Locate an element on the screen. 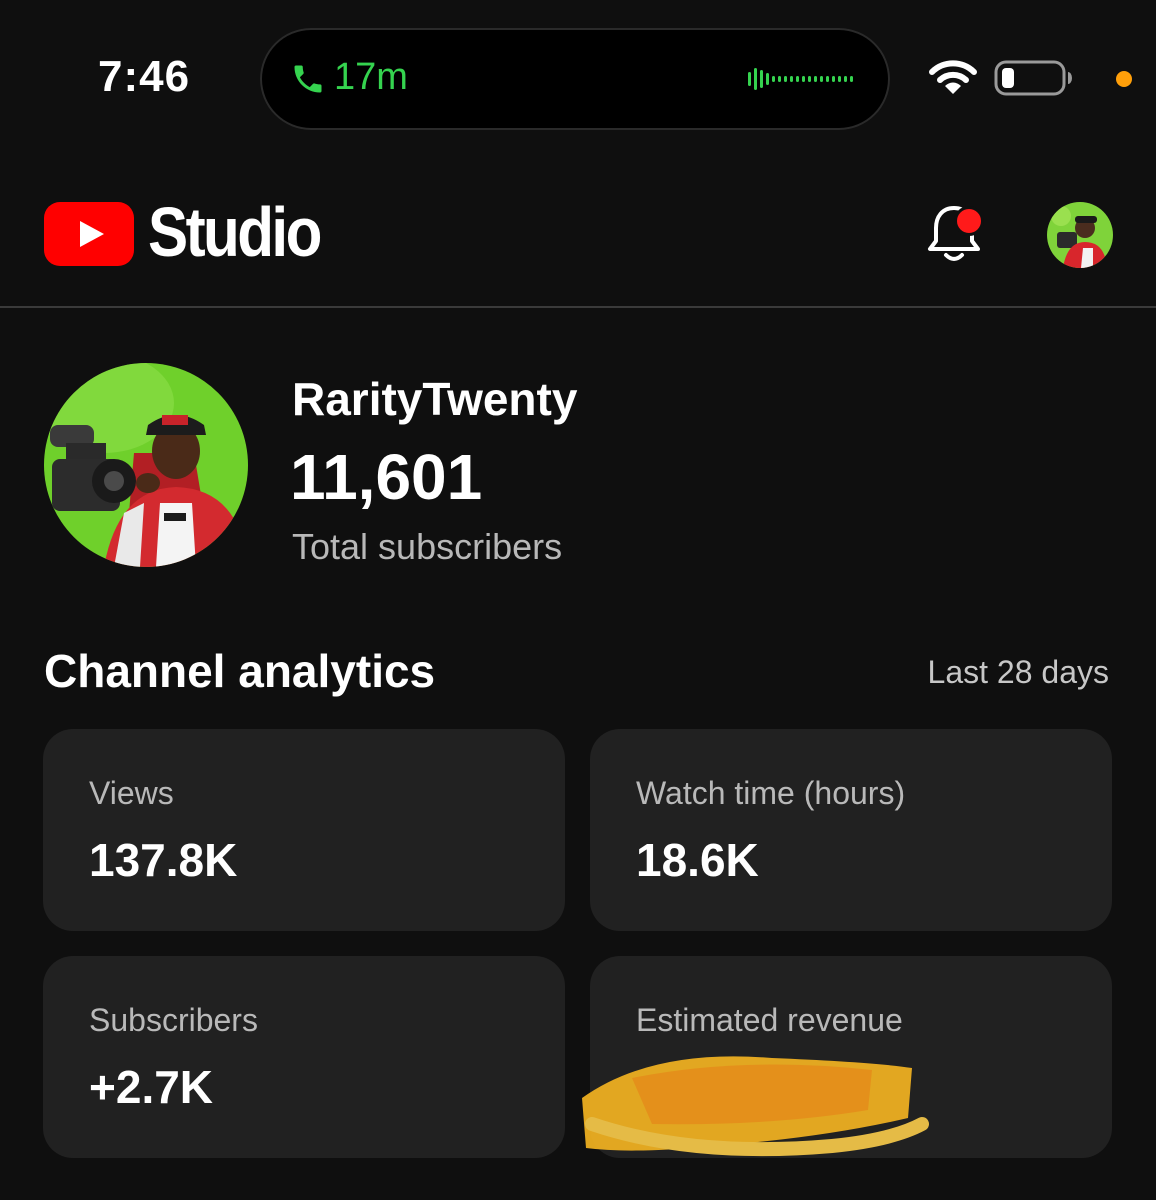 This screenshot has width=1156, height=1200. youtube-logo-icon is located at coordinates (89, 234).